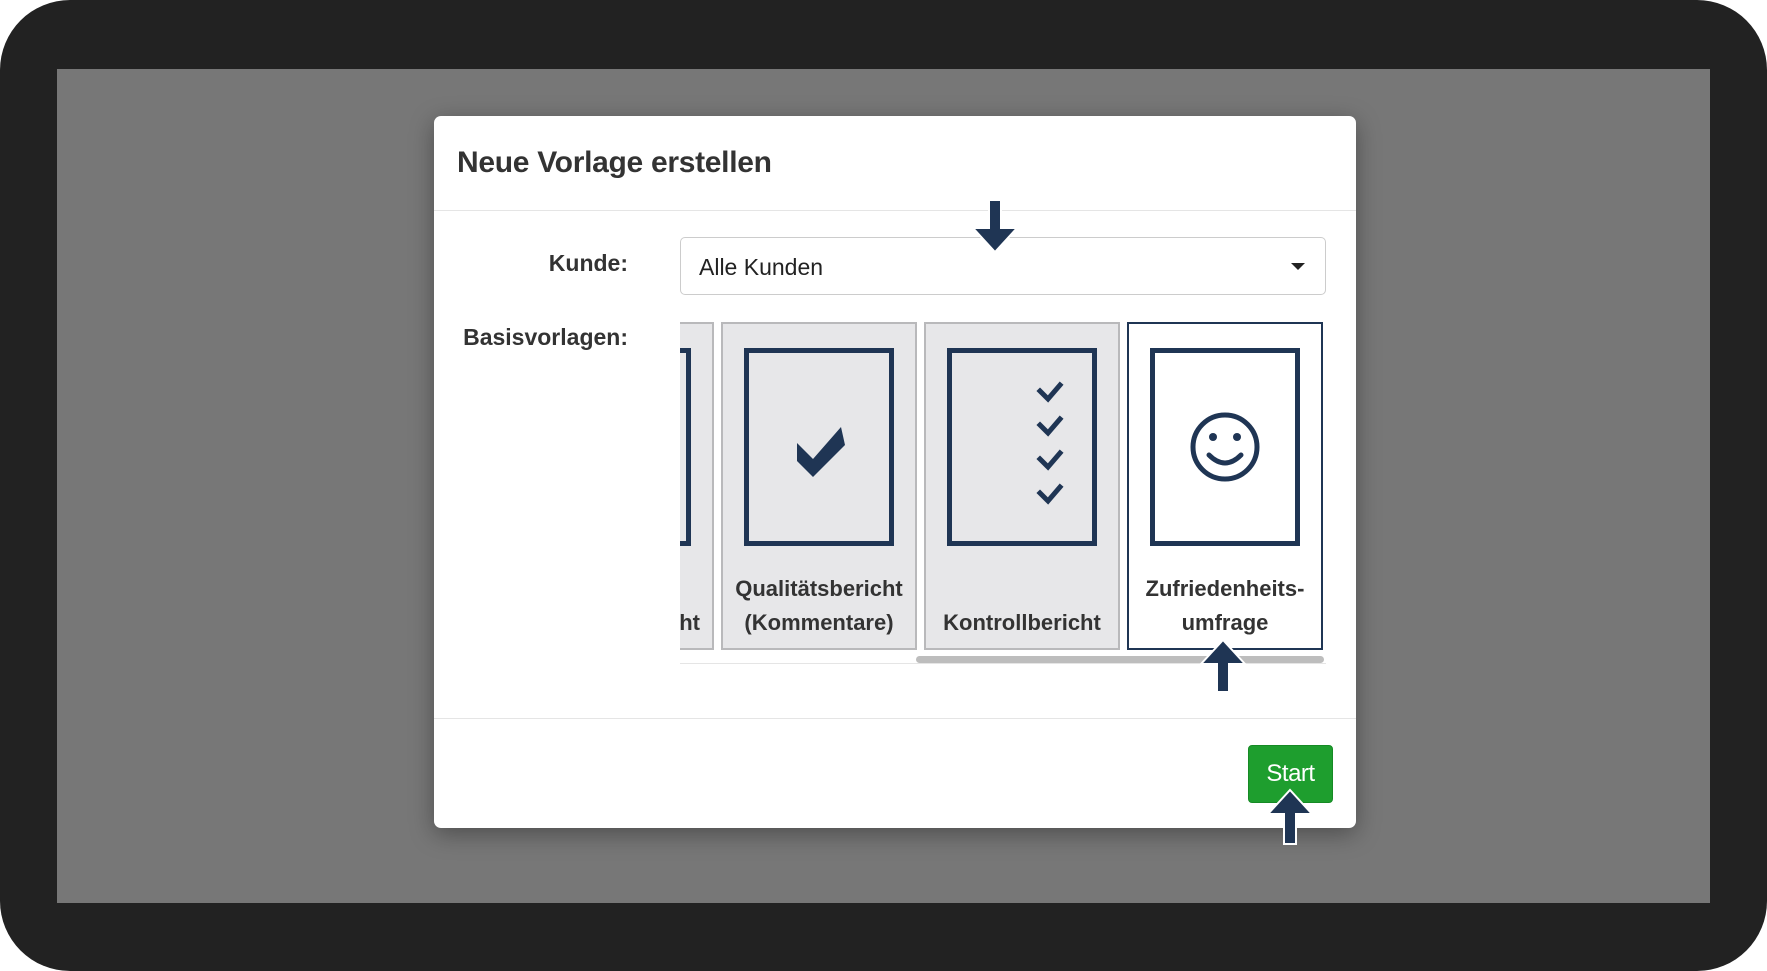  Describe the element at coordinates (588, 263) in the screenshot. I see `customer-label: Kunde:` at that location.